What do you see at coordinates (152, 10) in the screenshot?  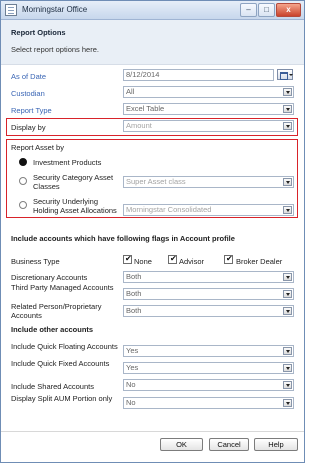 I see `title-bar: Morningstar Office – □ x` at bounding box center [152, 10].